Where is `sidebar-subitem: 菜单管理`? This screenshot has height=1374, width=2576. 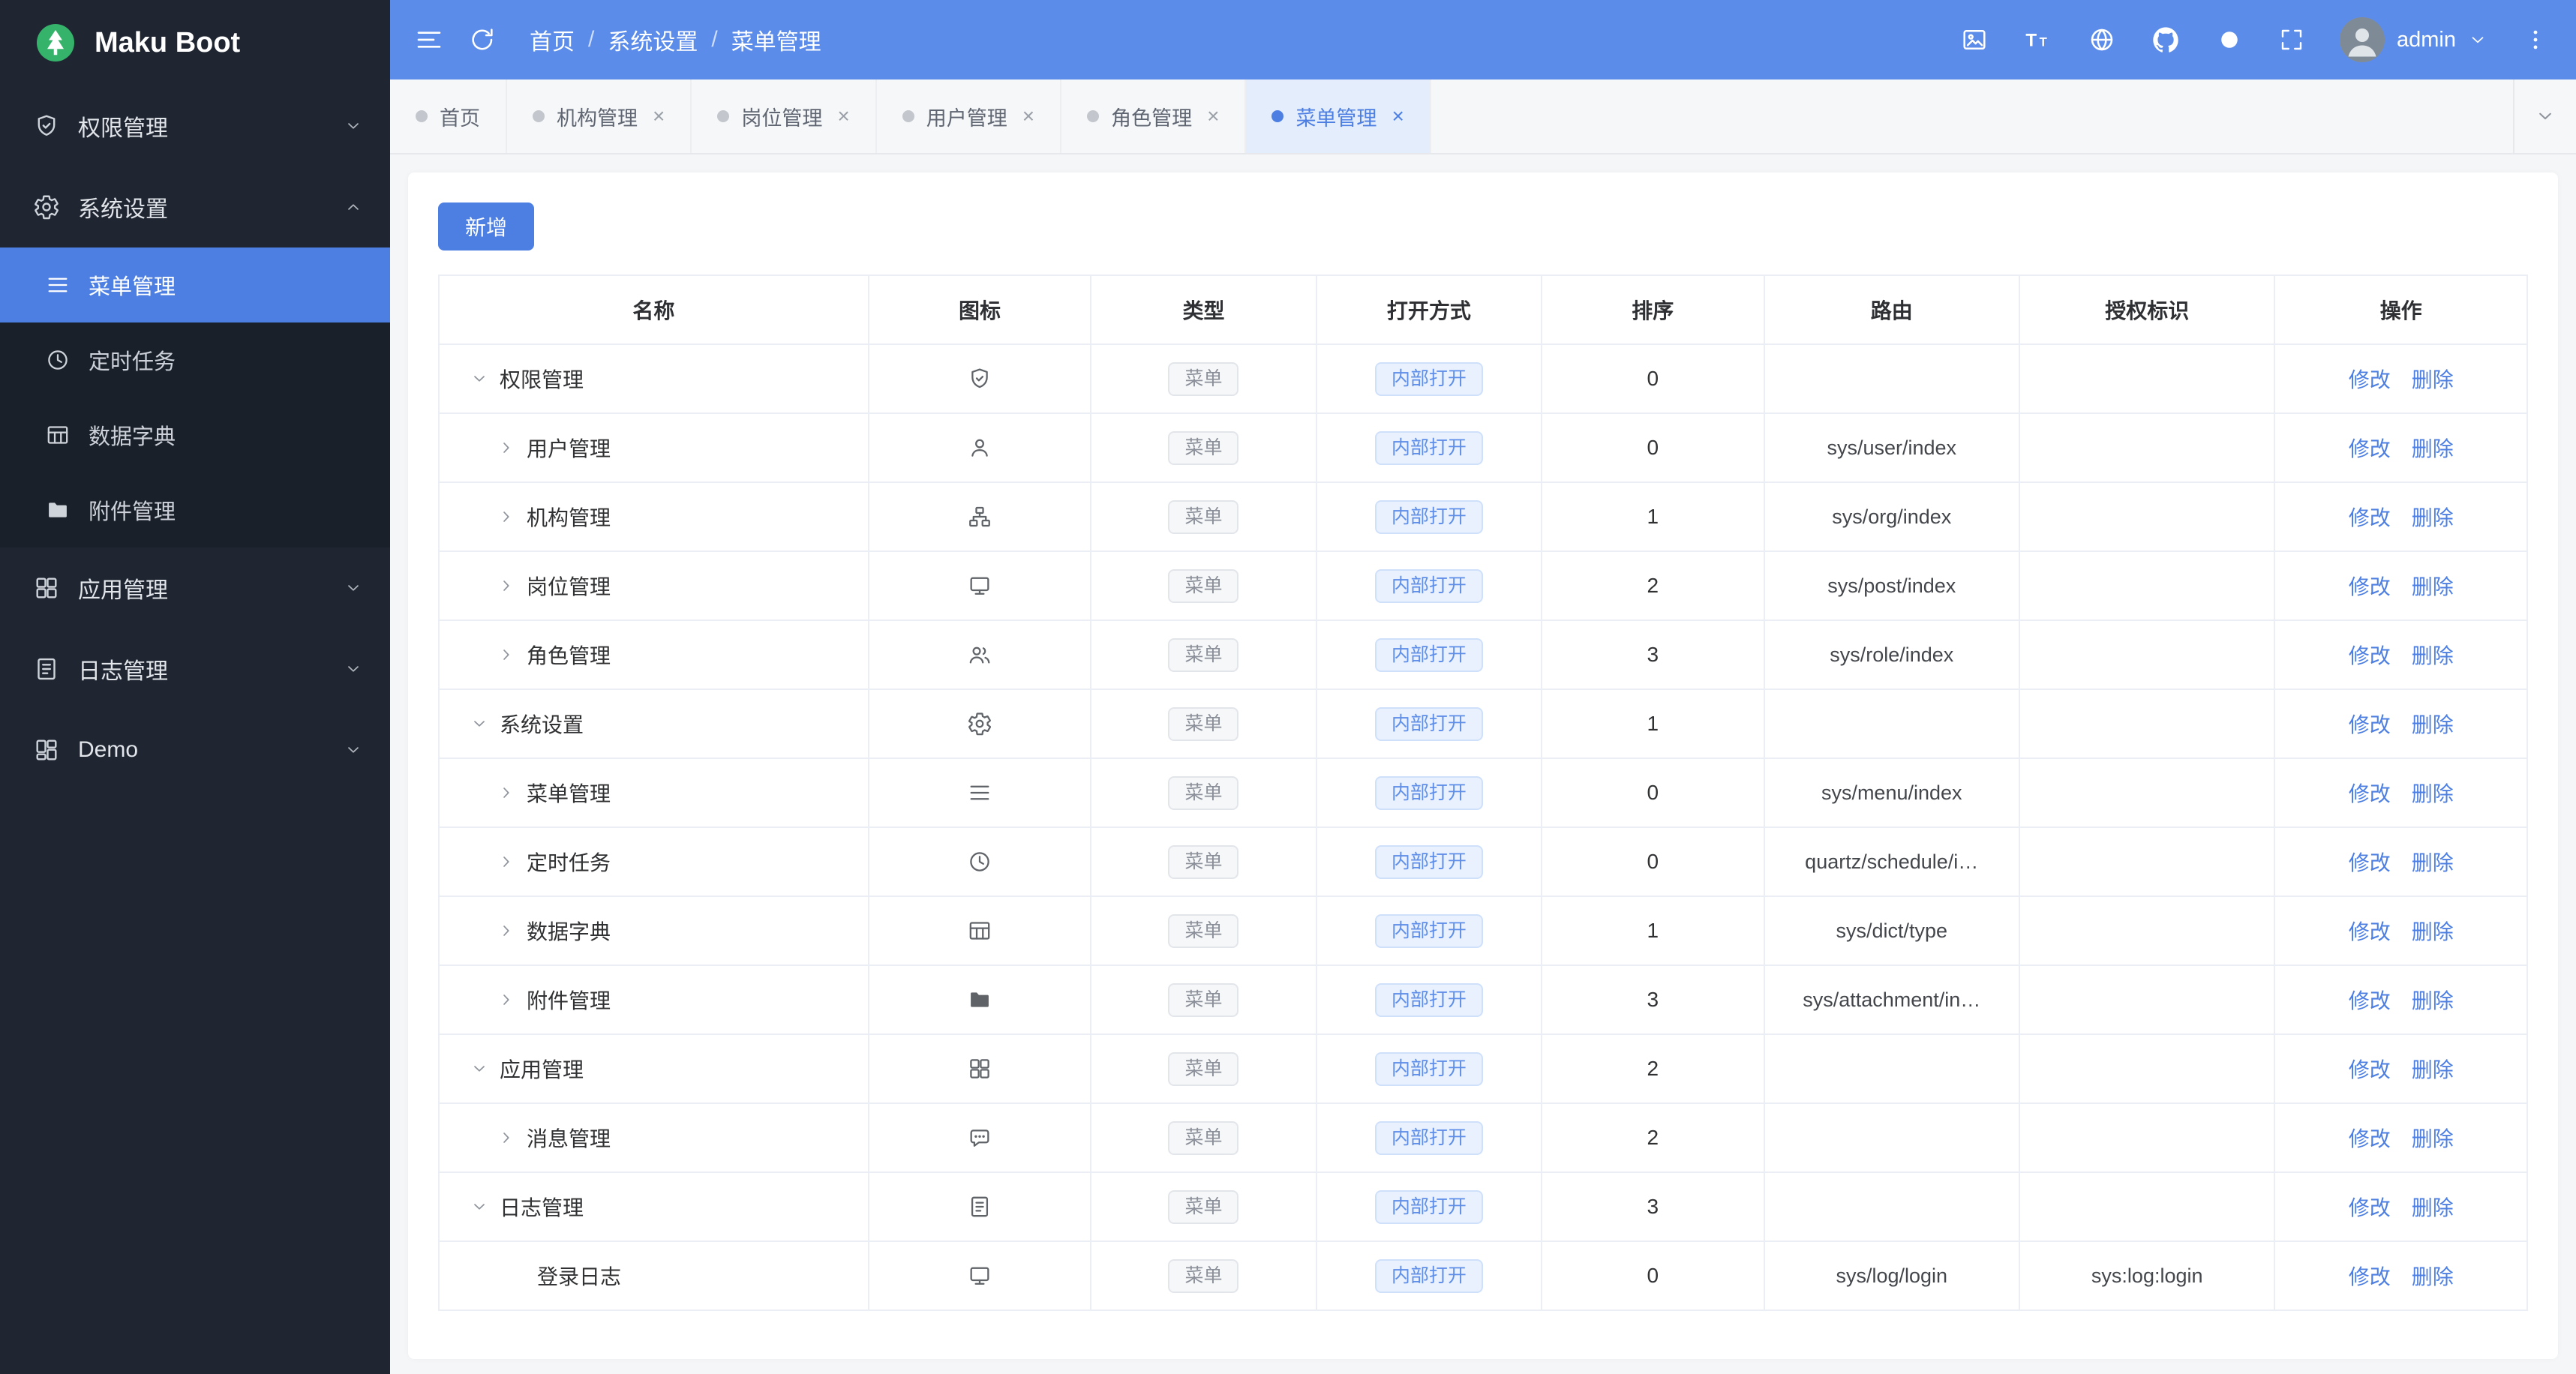 sidebar-subitem: 菜单管理 is located at coordinates (195, 285).